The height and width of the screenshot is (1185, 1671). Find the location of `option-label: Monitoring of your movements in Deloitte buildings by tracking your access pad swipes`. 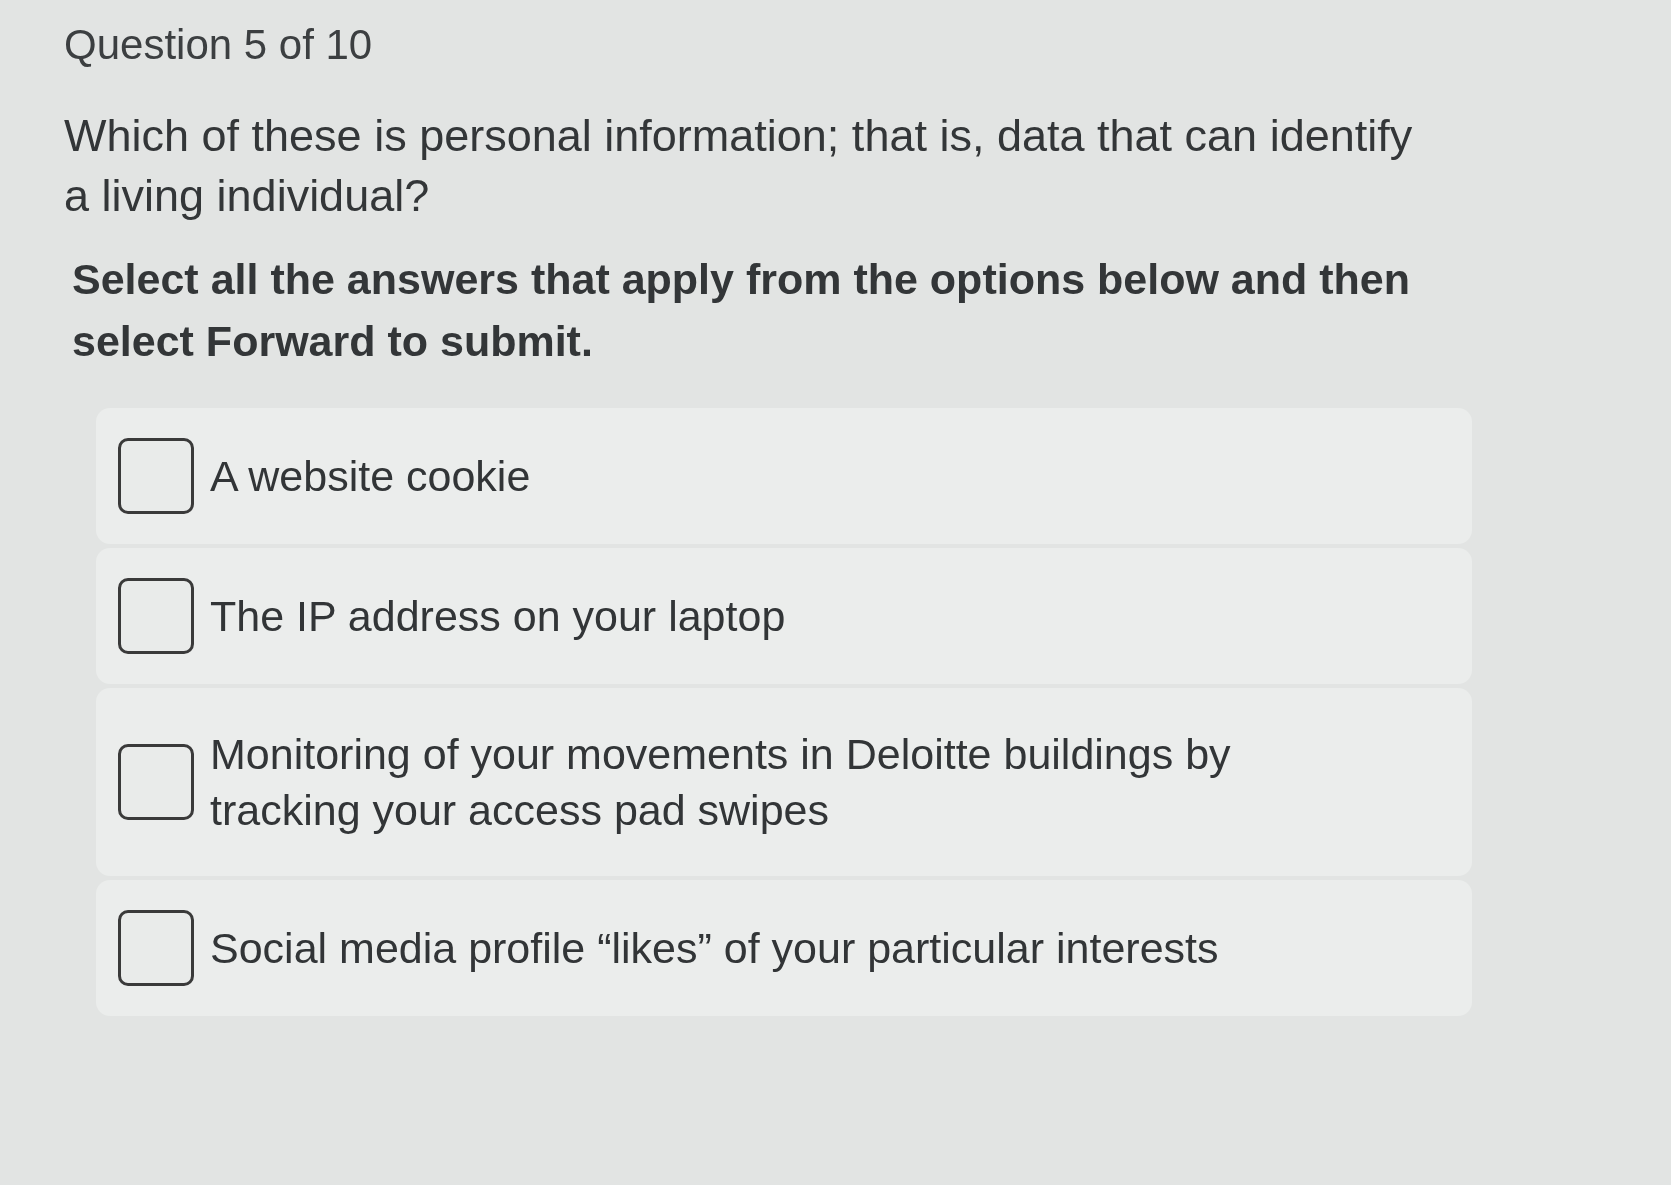

option-label: Monitoring of your movements in Deloitte buildings by tracking your access pad swipes is located at coordinates (721, 782).